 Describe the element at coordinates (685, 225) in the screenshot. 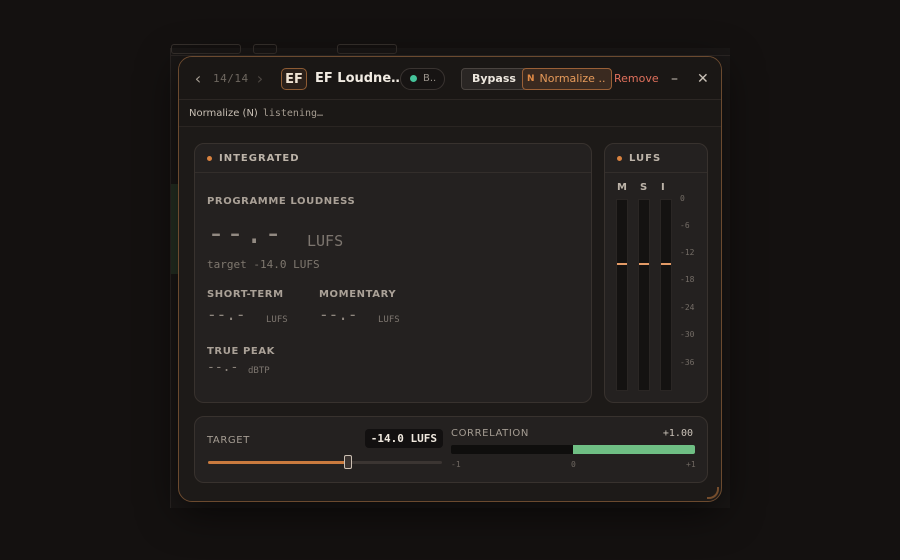

I see `scale-tick: -6` at that location.